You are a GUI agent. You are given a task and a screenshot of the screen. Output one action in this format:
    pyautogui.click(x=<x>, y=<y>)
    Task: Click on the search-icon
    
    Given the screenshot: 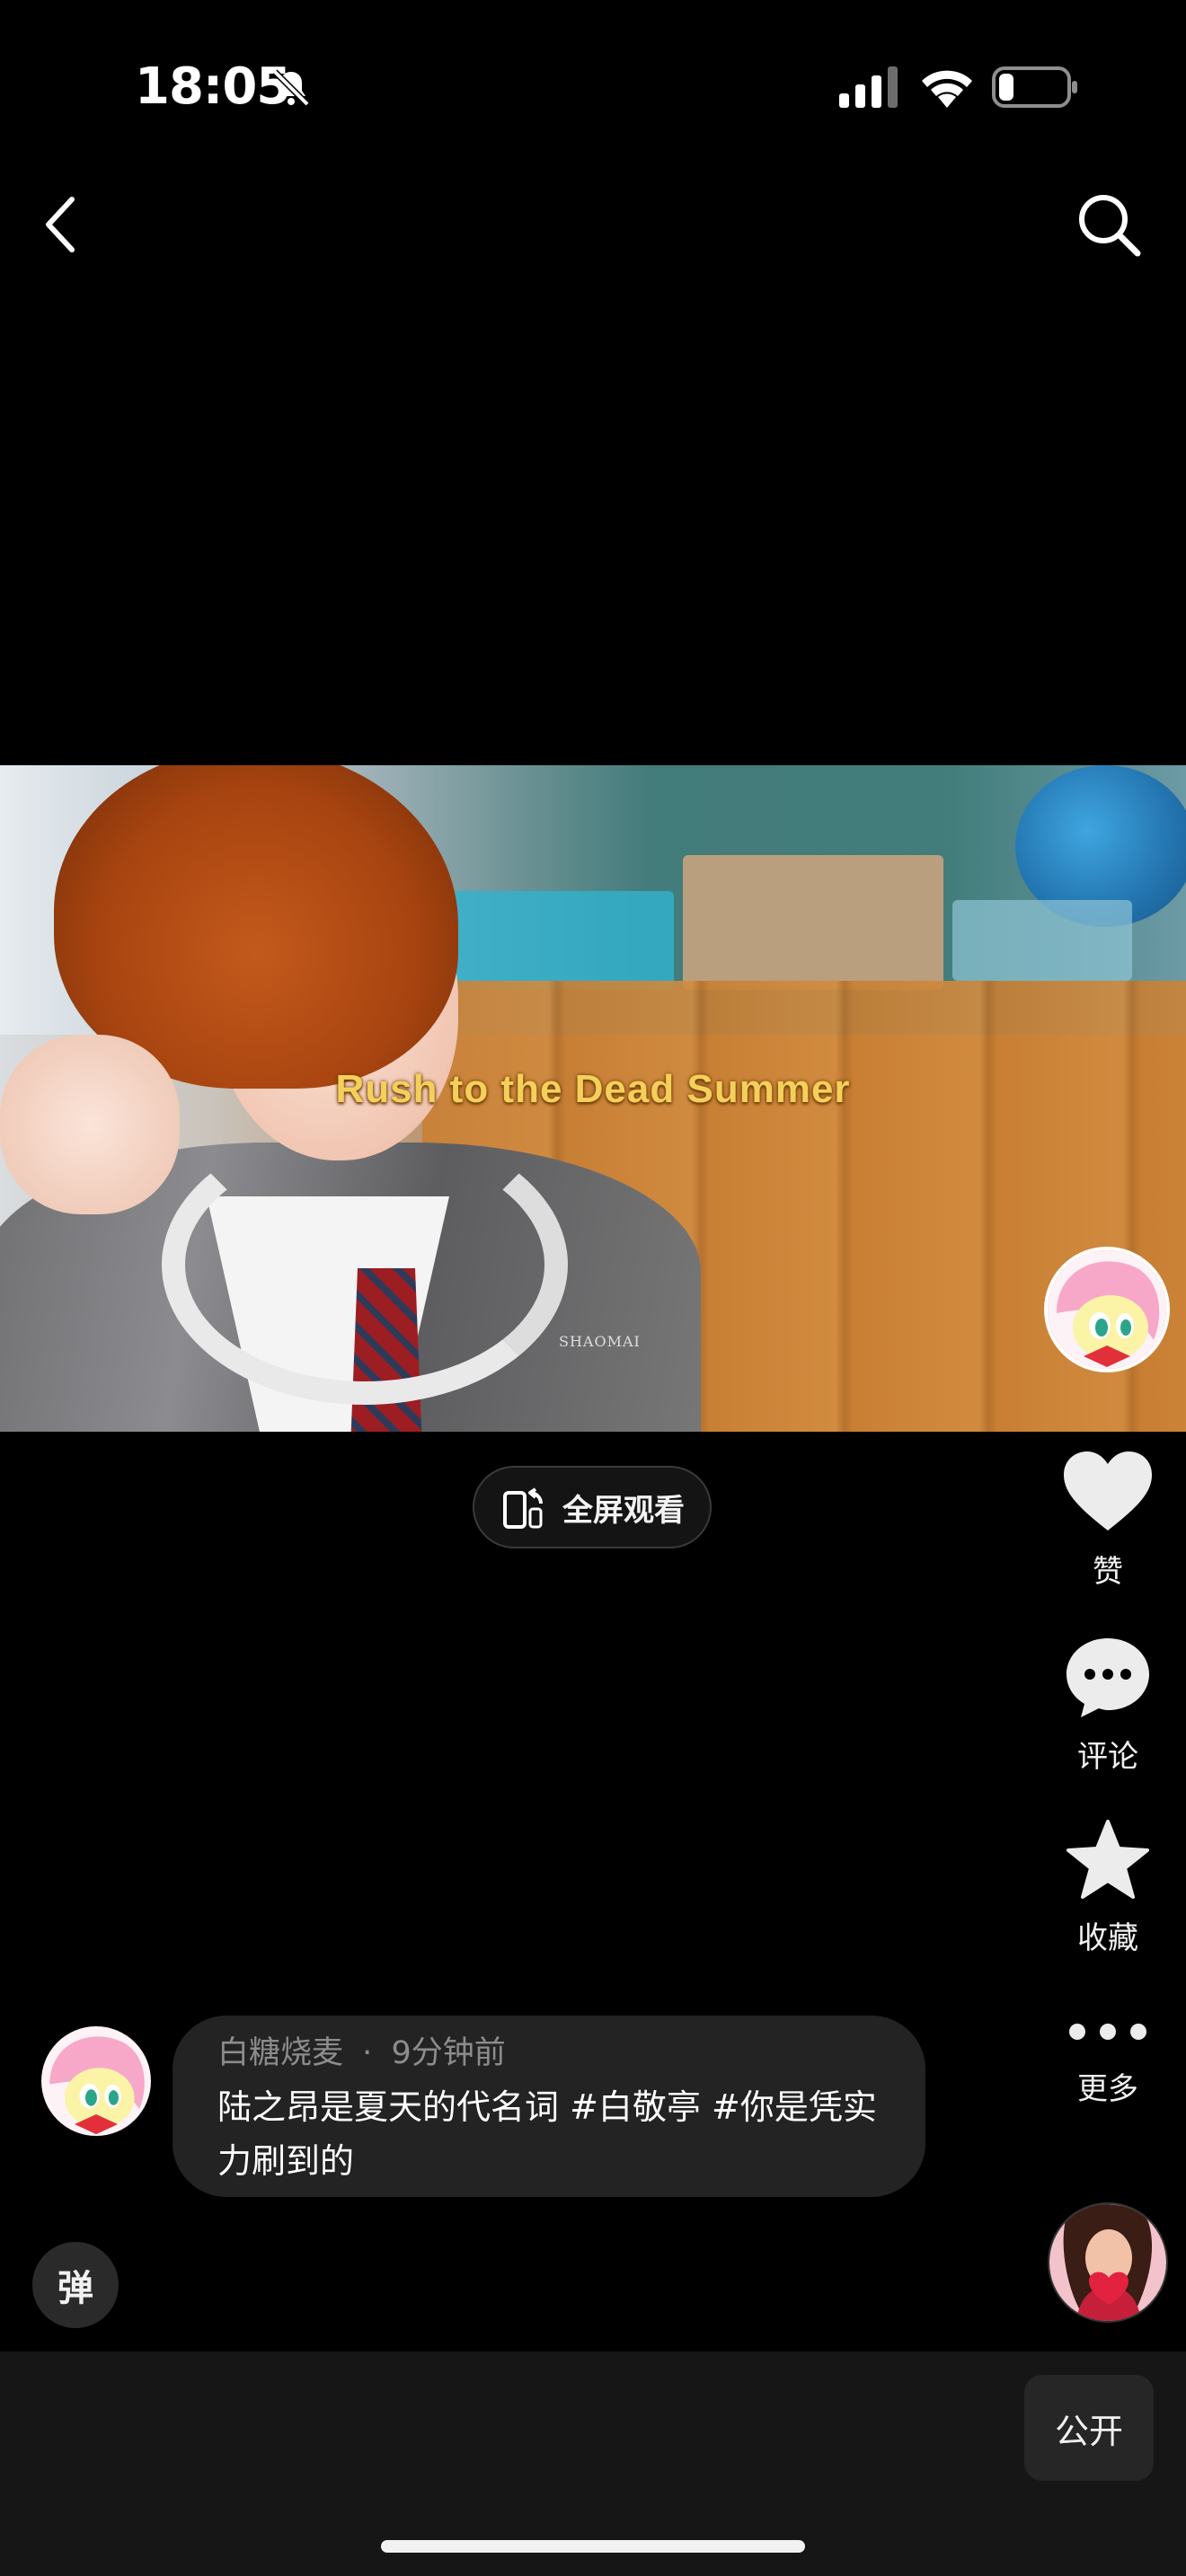 What is the action you would take?
    pyautogui.click(x=1109, y=224)
    